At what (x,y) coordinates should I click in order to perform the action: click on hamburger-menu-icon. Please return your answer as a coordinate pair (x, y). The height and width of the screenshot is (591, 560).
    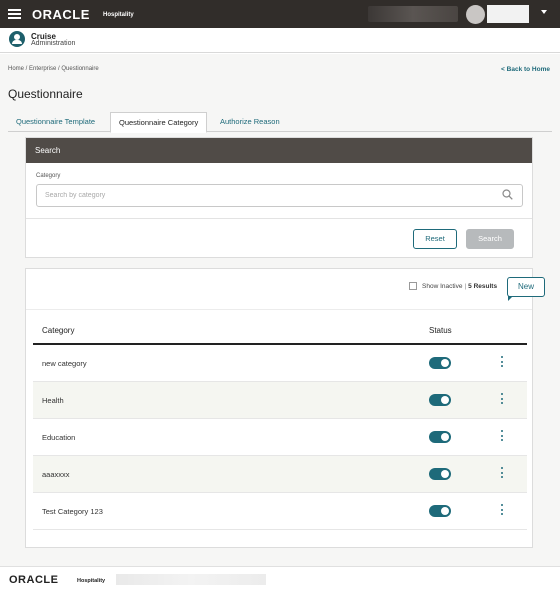
    Looking at the image, I should click on (14, 14).